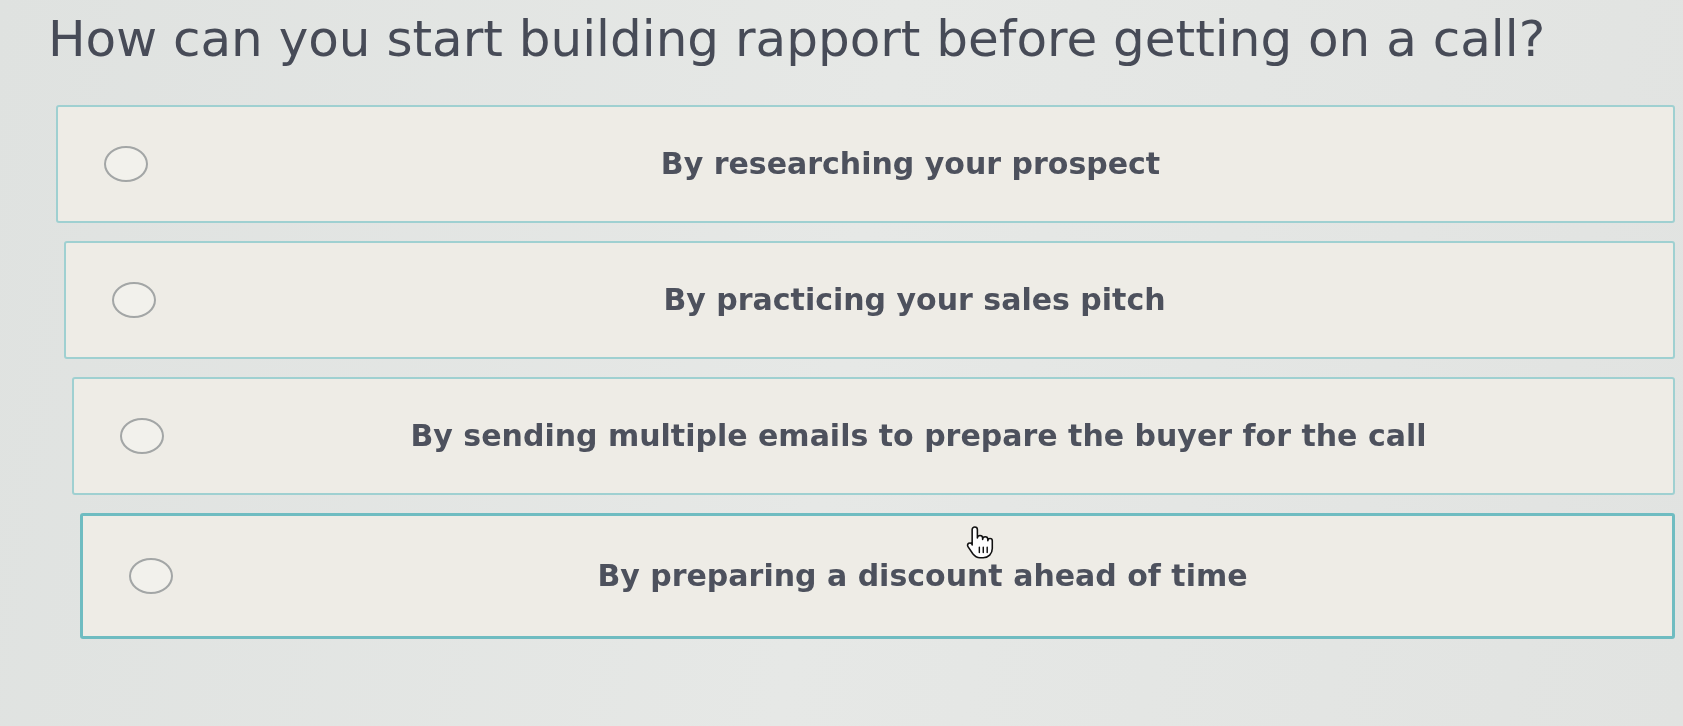  What do you see at coordinates (797, 39) in the screenshot?
I see `question-title: How can you start building rapport before getting on a call?` at bounding box center [797, 39].